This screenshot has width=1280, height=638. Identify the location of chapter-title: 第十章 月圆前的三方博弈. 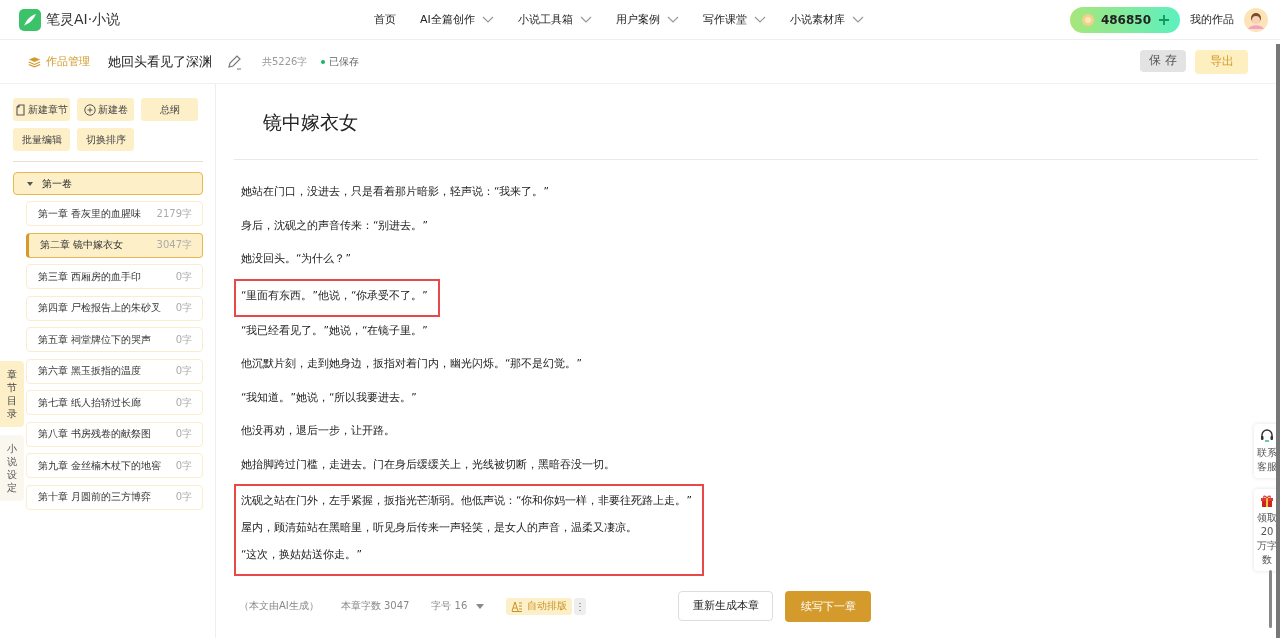
(95, 497).